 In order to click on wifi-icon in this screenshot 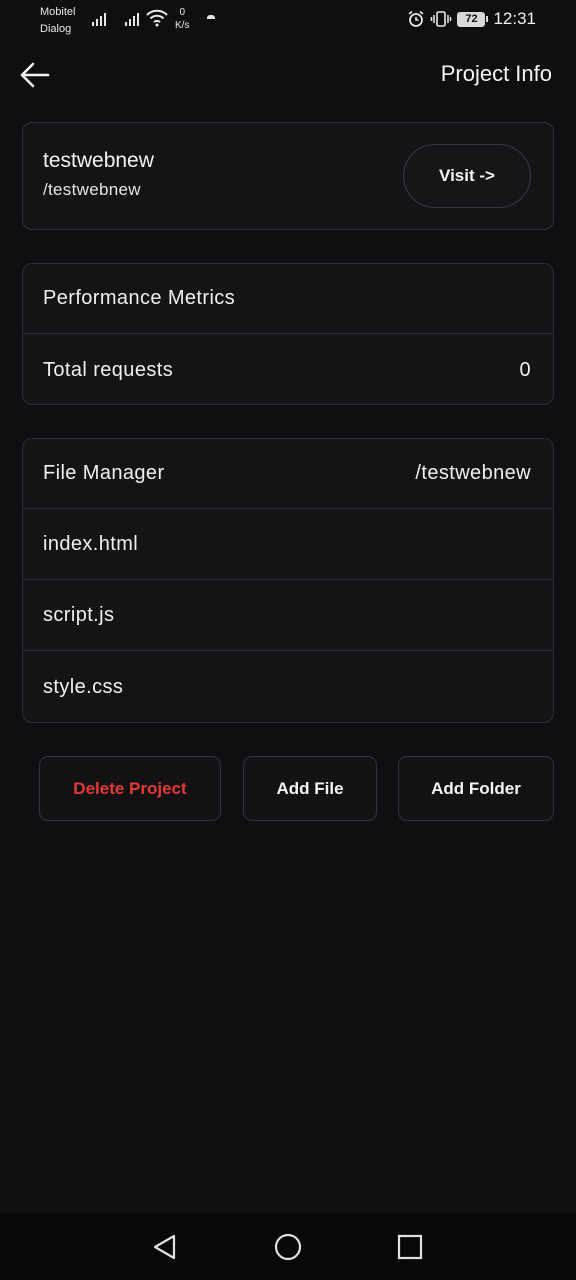, I will do `click(157, 18)`.